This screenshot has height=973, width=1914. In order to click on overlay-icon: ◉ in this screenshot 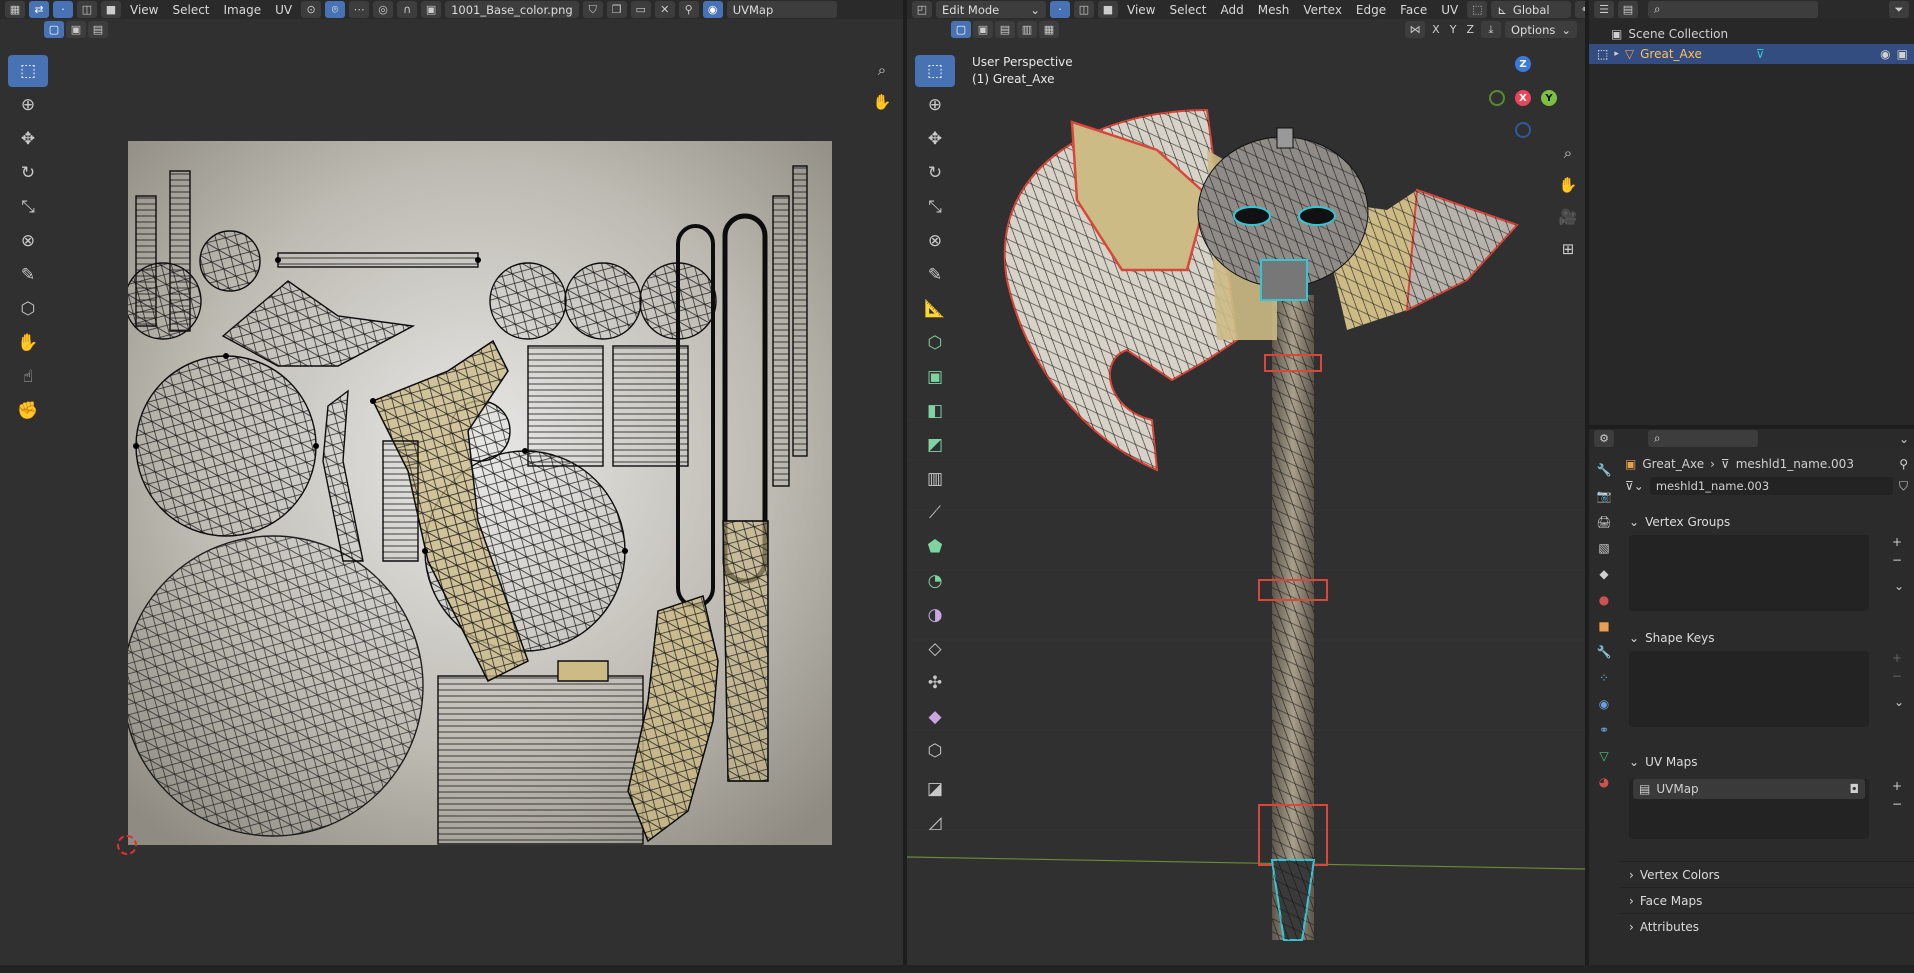, I will do `click(712, 9)`.